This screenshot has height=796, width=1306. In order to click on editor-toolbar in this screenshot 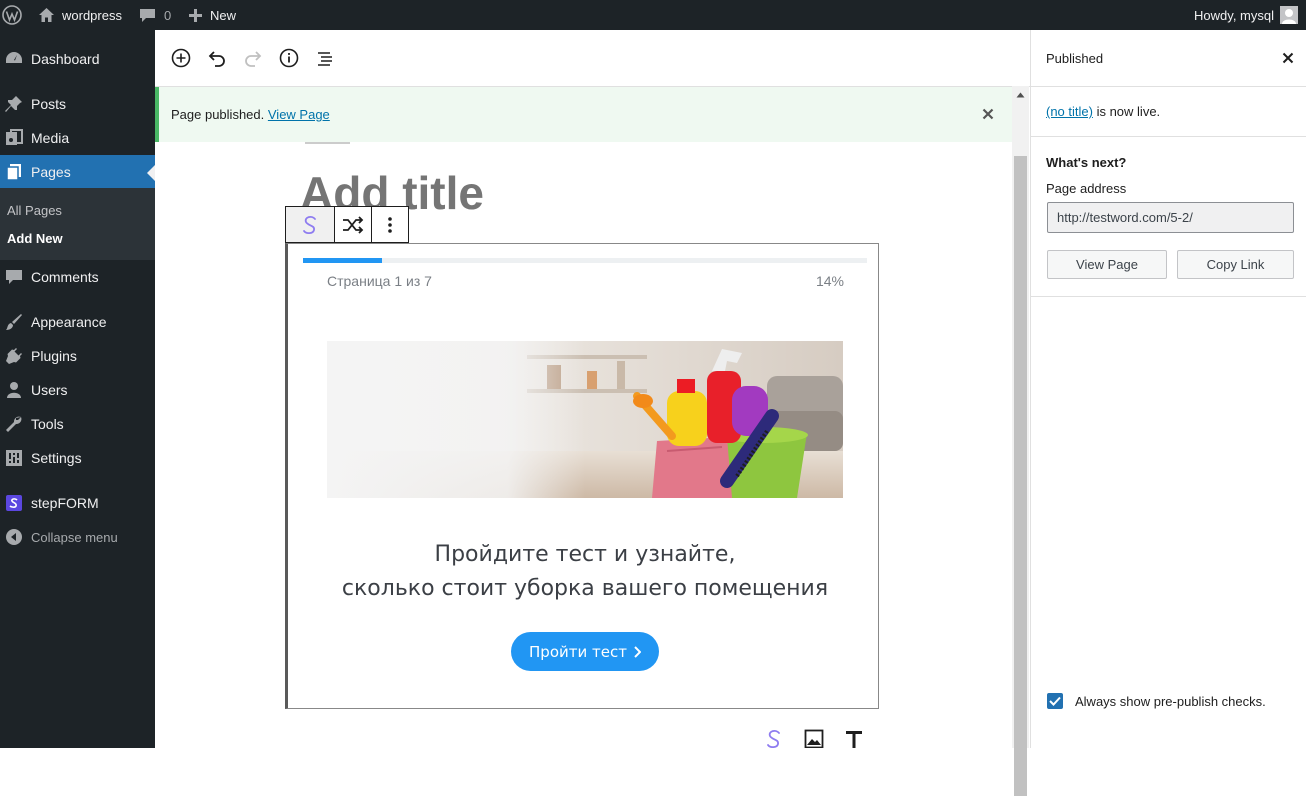, I will do `click(592, 58)`.